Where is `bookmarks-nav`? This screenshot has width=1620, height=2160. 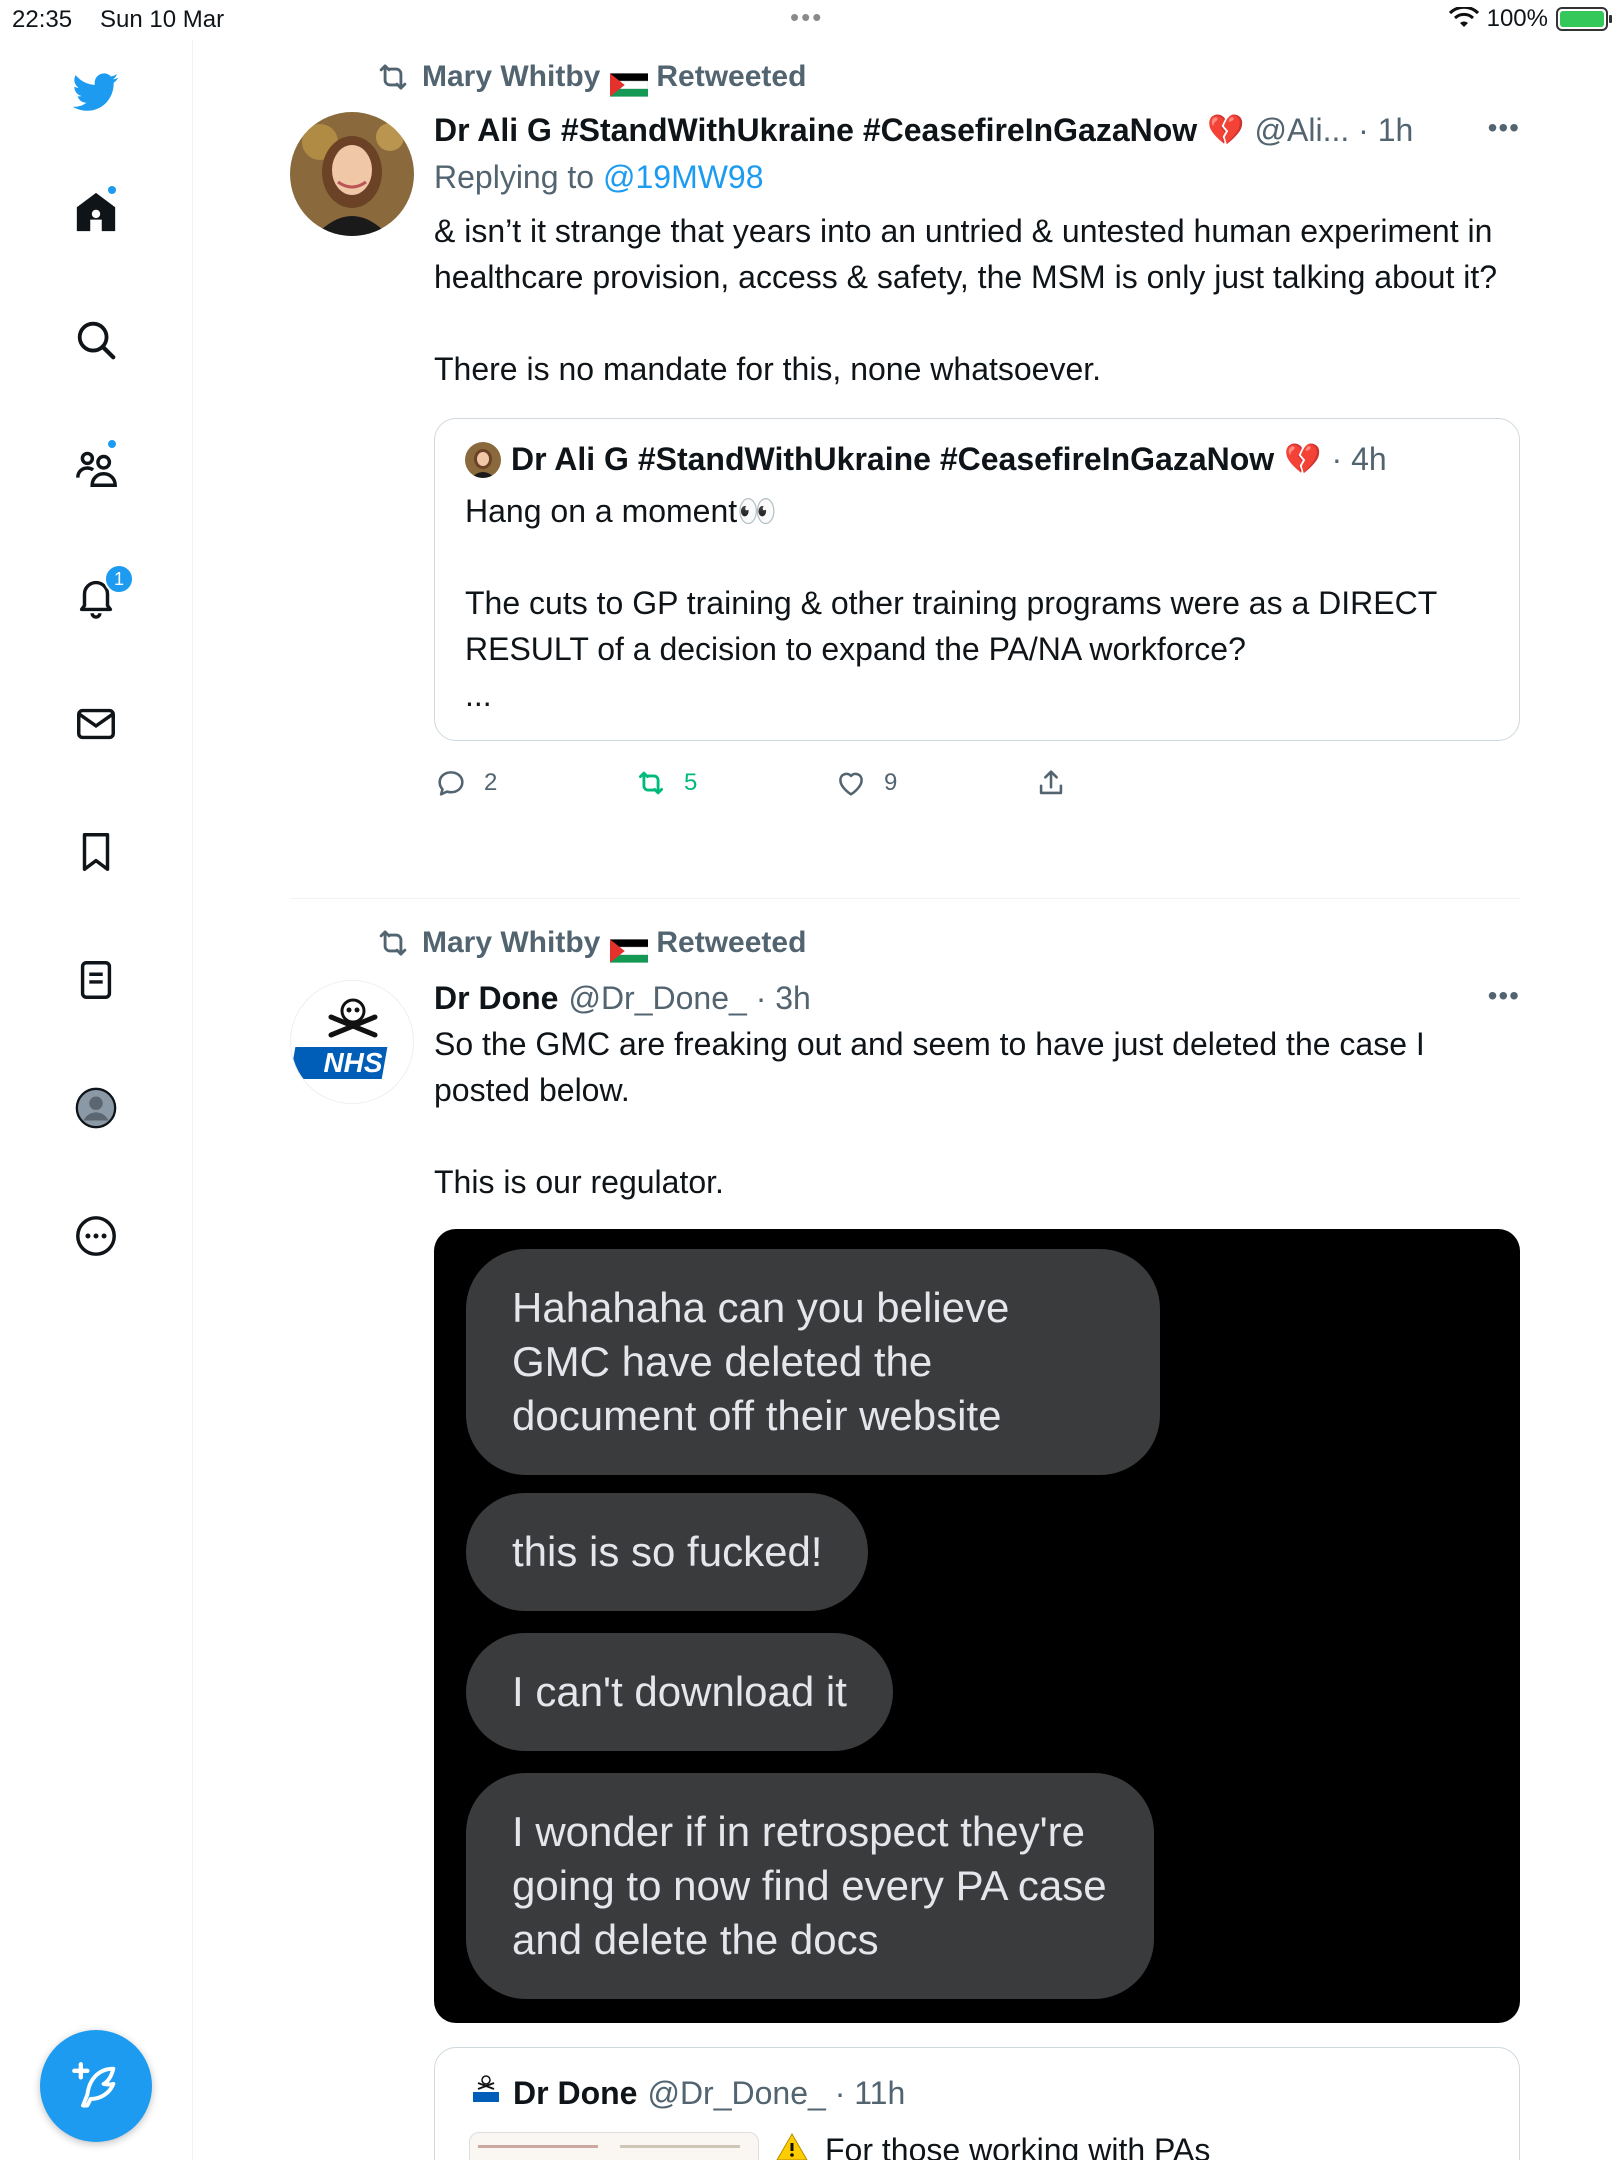
bookmarks-nav is located at coordinates (96, 852).